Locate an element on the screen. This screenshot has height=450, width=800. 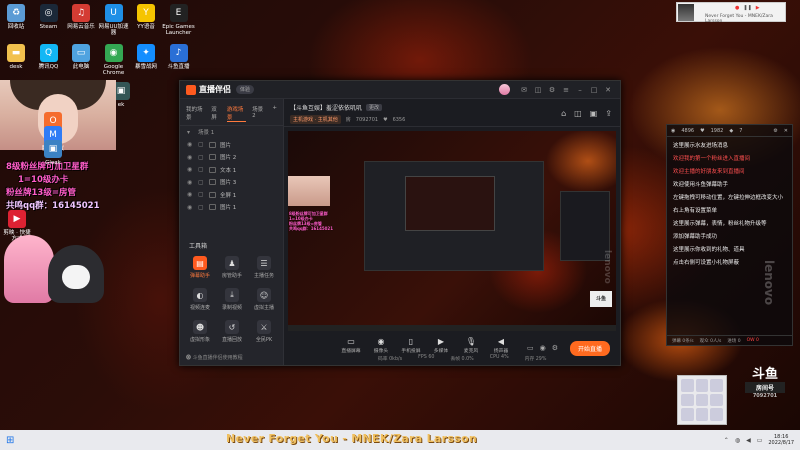
control-speaker: ◀ 扬声器 is located at coordinates (501, 345).